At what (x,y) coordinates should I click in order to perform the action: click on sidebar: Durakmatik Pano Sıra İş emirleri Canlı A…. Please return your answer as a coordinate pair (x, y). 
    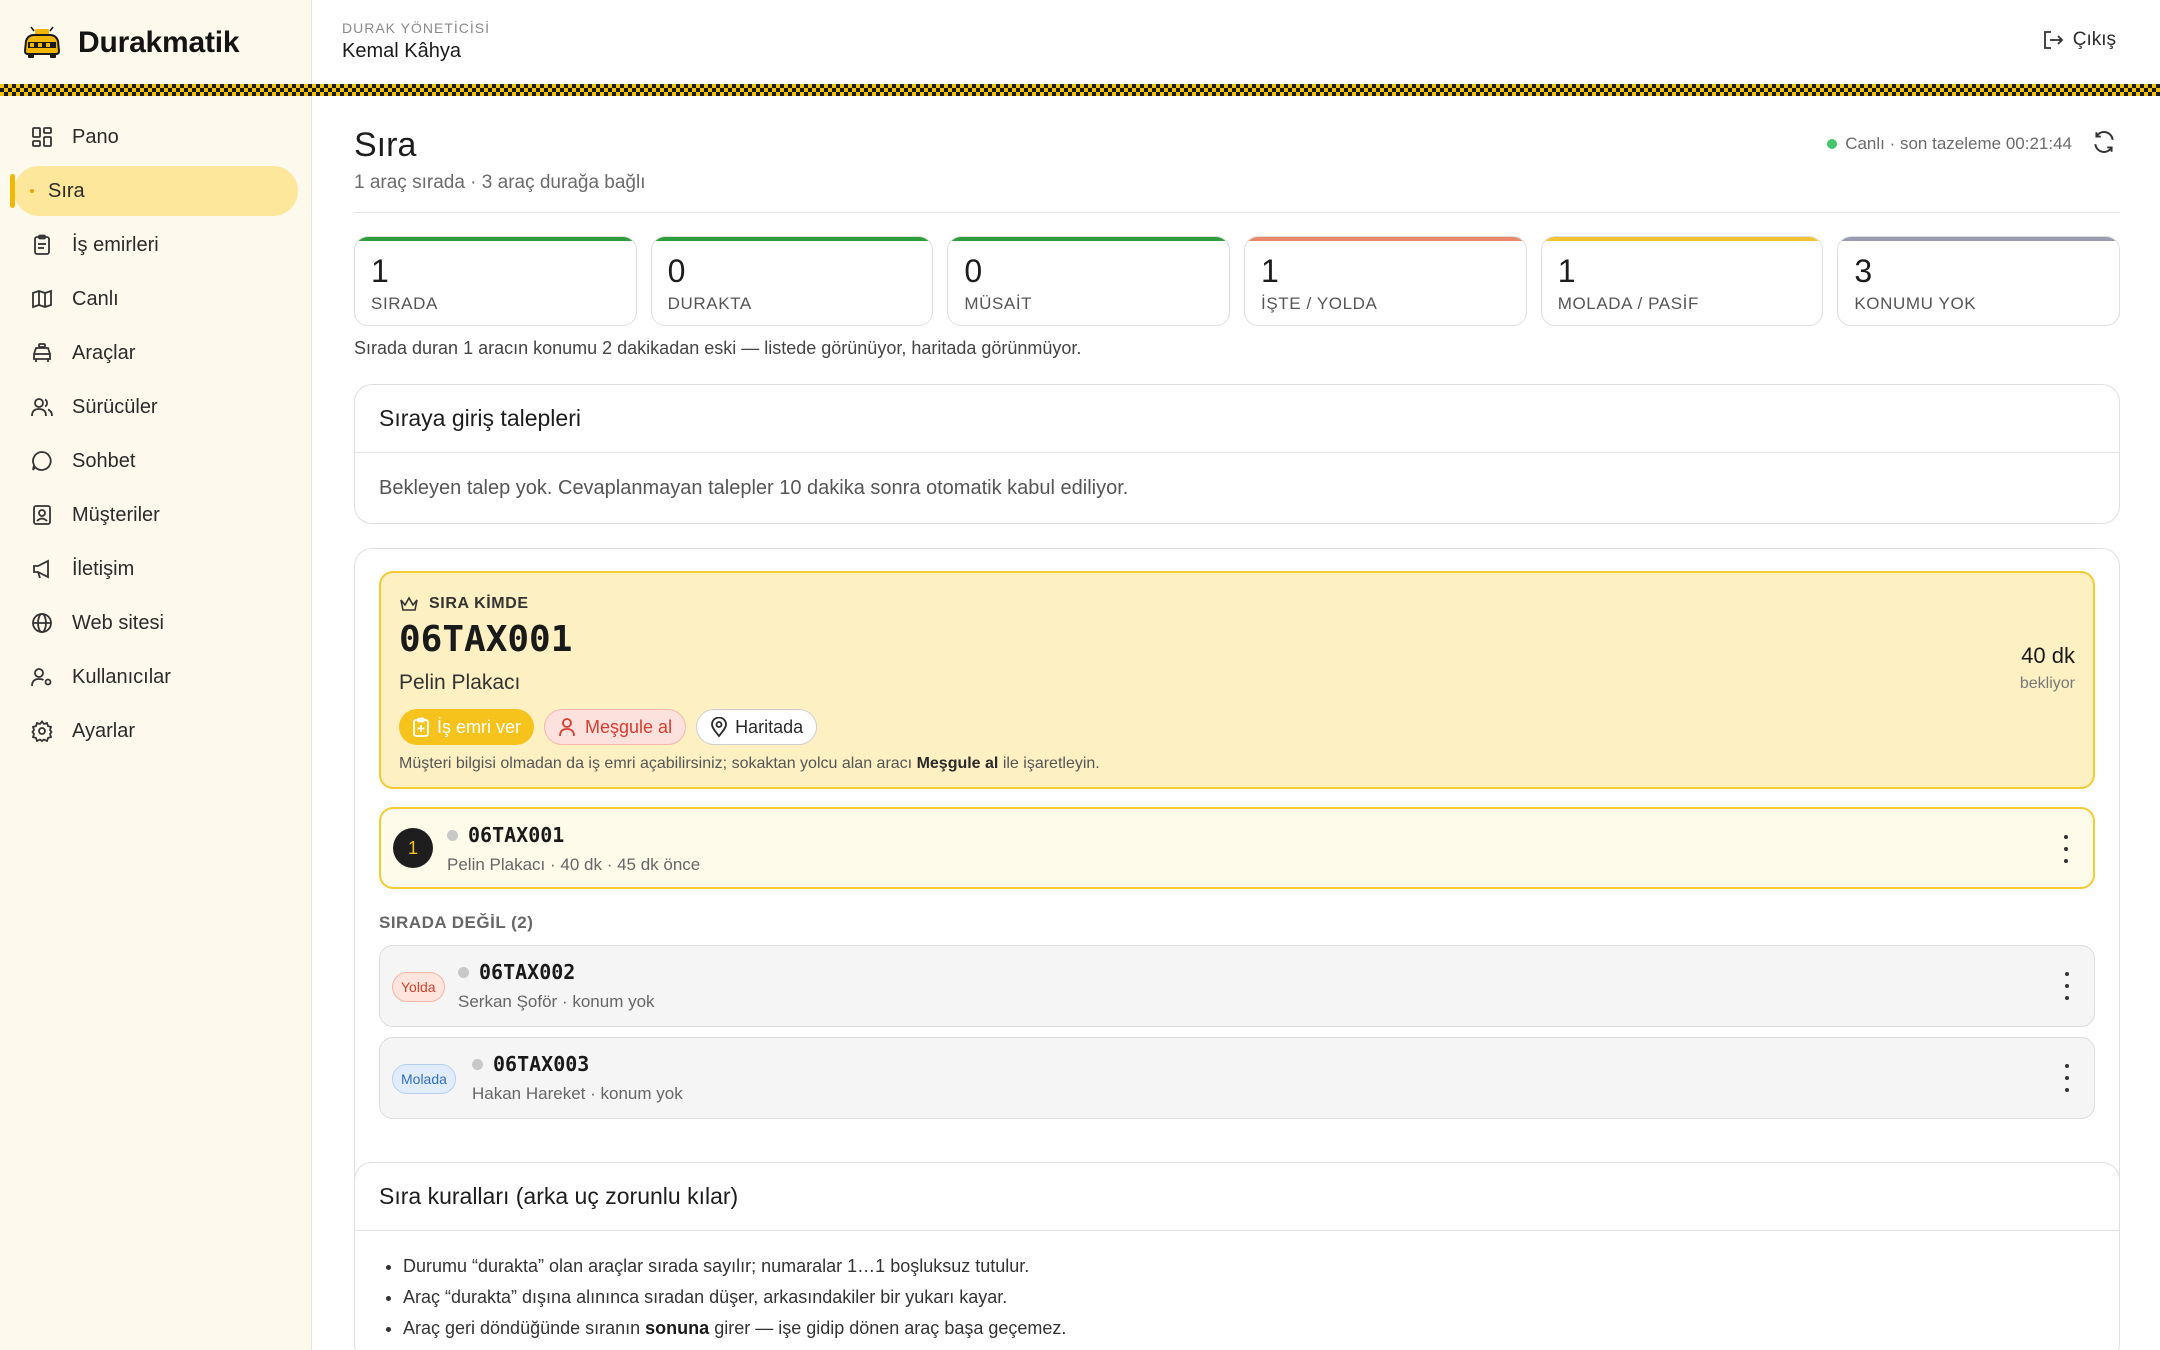
    Looking at the image, I should click on (156, 675).